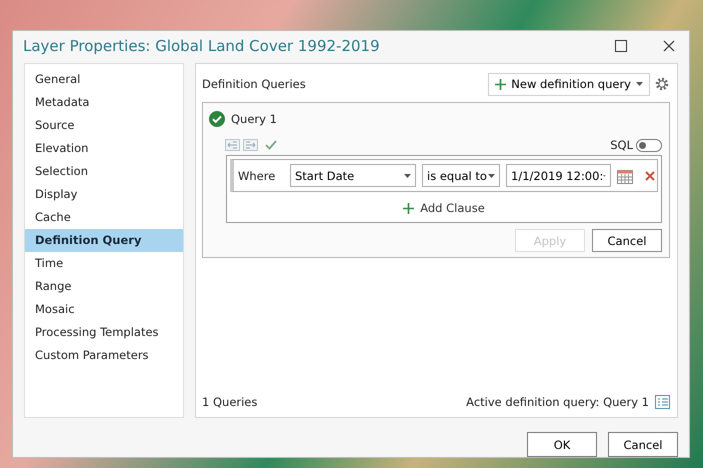  Describe the element at coordinates (271, 145) in the screenshot. I see `verify-check-icon` at that location.